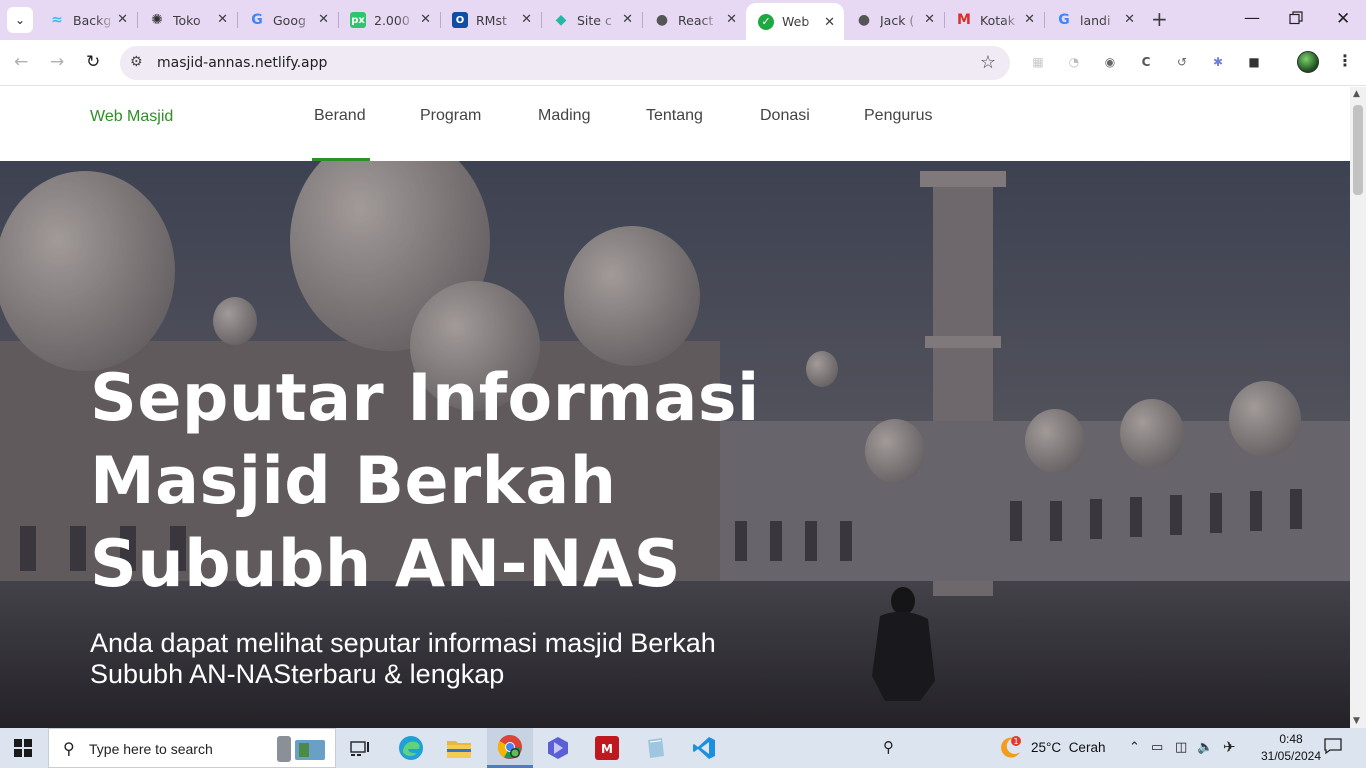  I want to click on restore-icon, so click(1296, 18).